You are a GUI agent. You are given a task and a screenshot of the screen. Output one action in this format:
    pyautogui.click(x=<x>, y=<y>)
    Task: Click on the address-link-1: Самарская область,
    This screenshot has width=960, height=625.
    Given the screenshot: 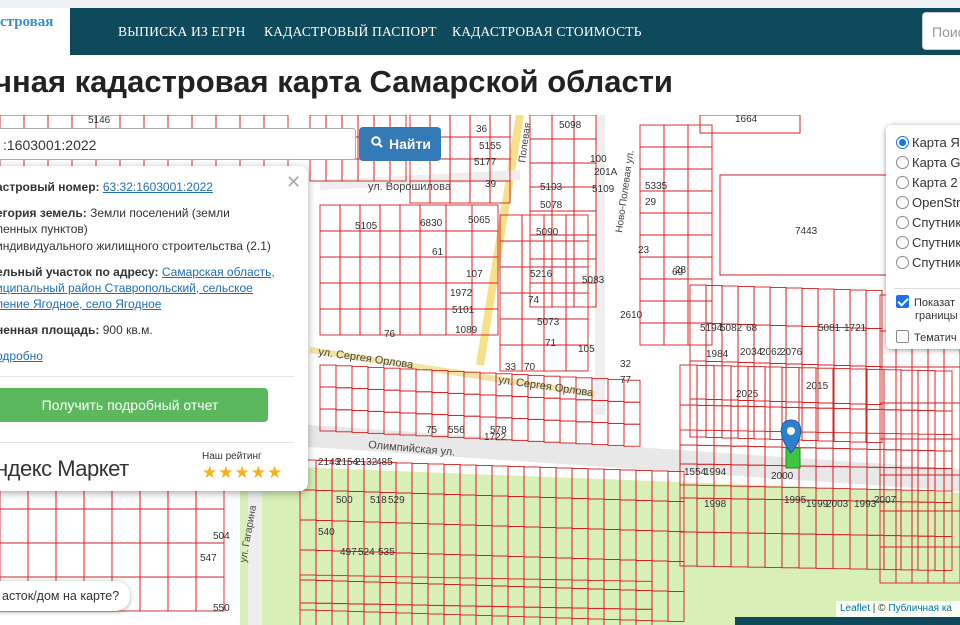 What is the action you would take?
    pyautogui.click(x=218, y=272)
    